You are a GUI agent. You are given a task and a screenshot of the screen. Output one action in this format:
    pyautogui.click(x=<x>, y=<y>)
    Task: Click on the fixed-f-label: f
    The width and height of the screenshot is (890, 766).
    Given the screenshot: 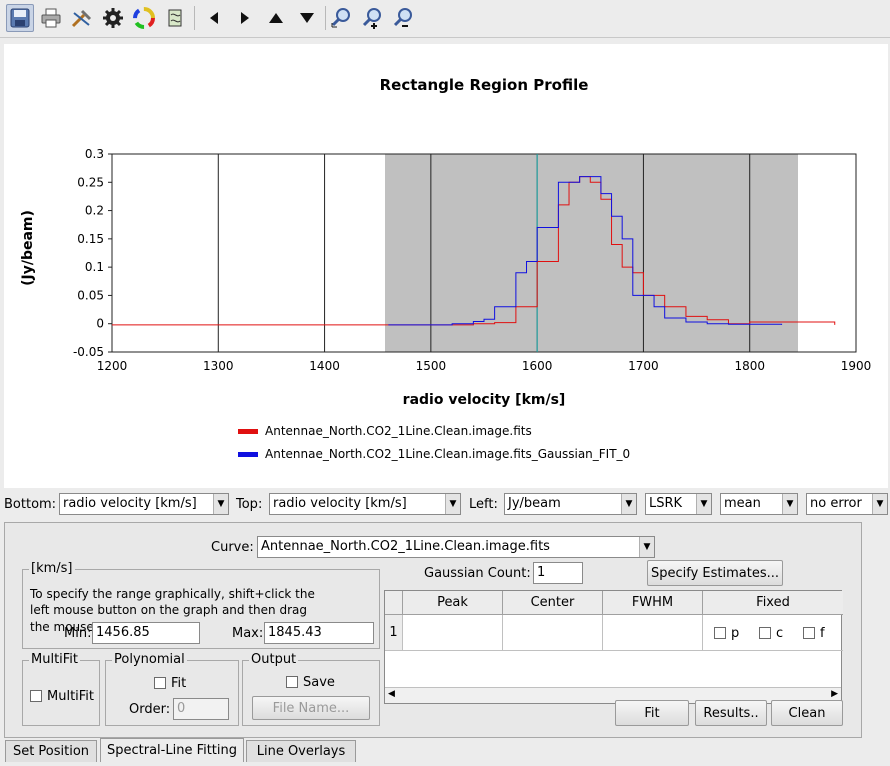 What is the action you would take?
    pyautogui.click(x=822, y=633)
    